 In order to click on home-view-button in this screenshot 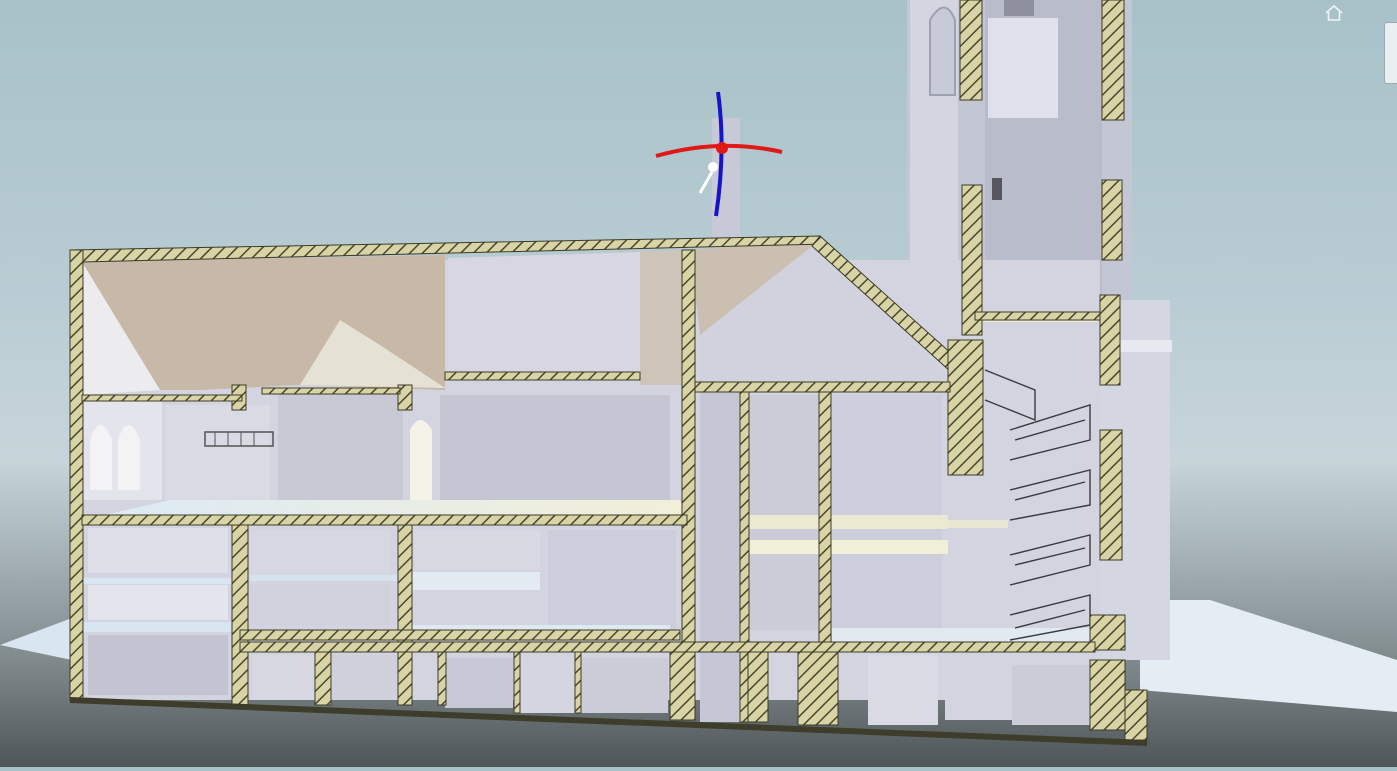, I will do `click(1334, 13)`.